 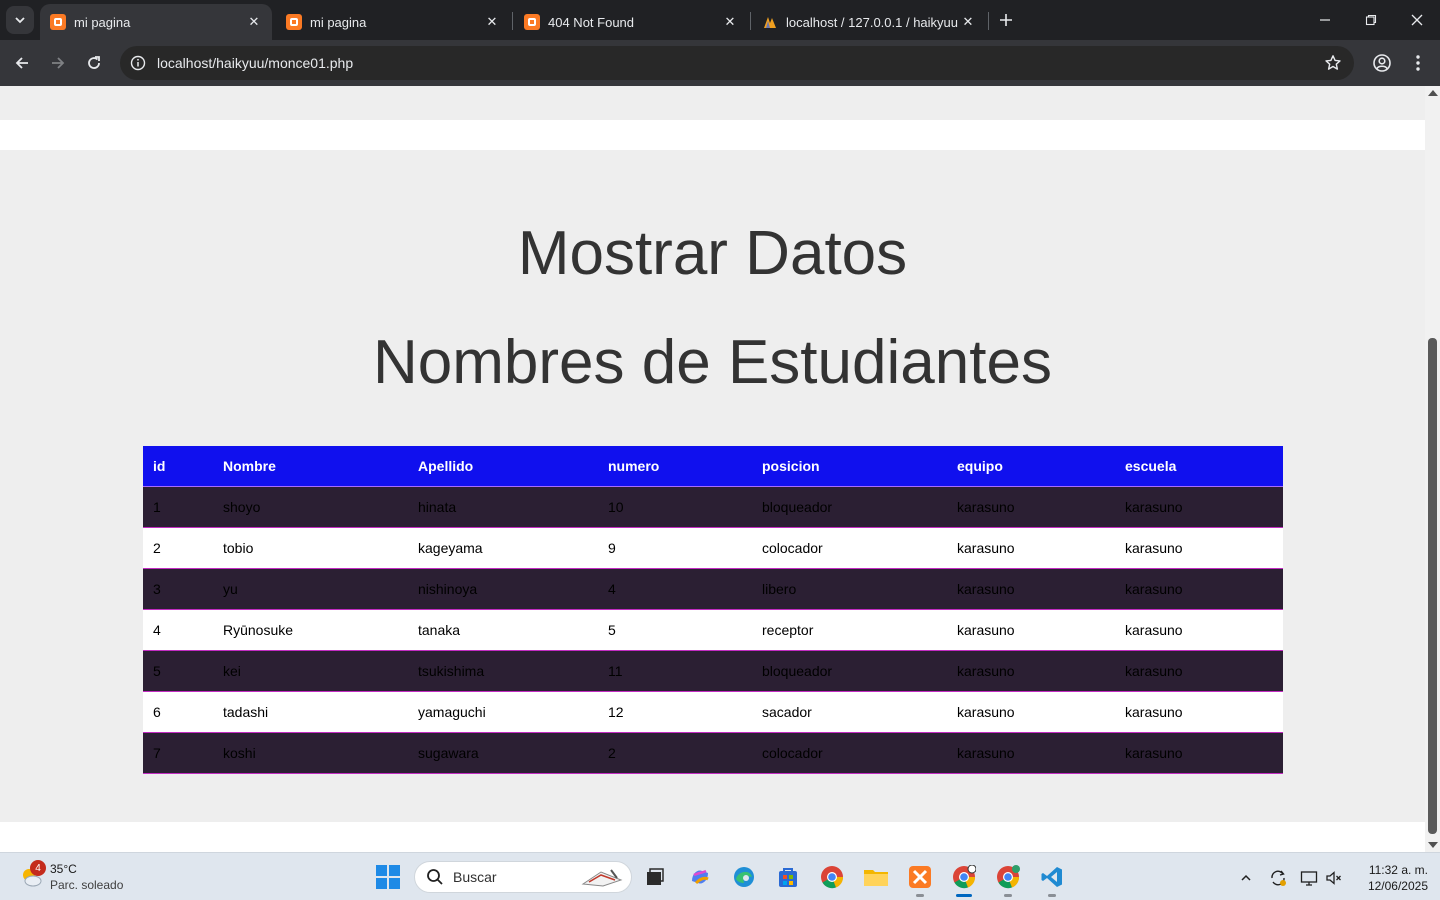 What do you see at coordinates (58, 63) in the screenshot?
I see `forward-button` at bounding box center [58, 63].